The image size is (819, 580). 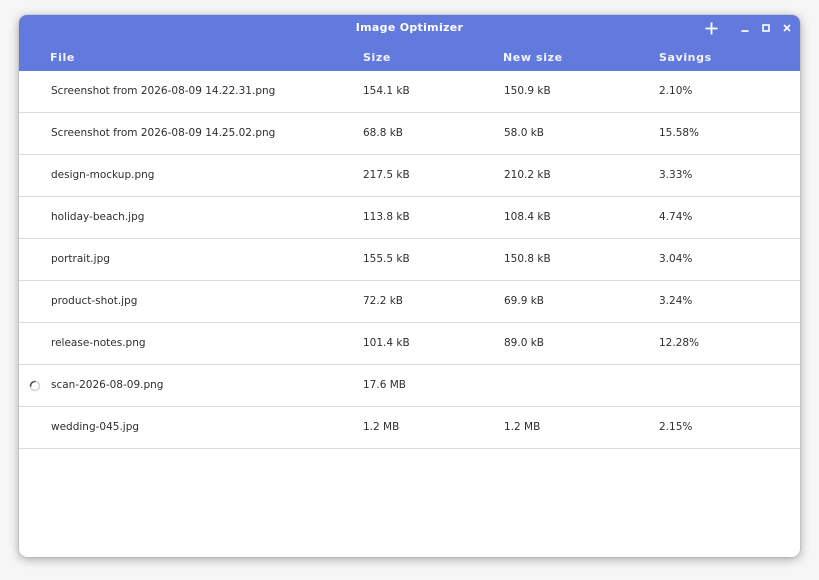 I want to click on savings: 3.33%, so click(x=676, y=175).